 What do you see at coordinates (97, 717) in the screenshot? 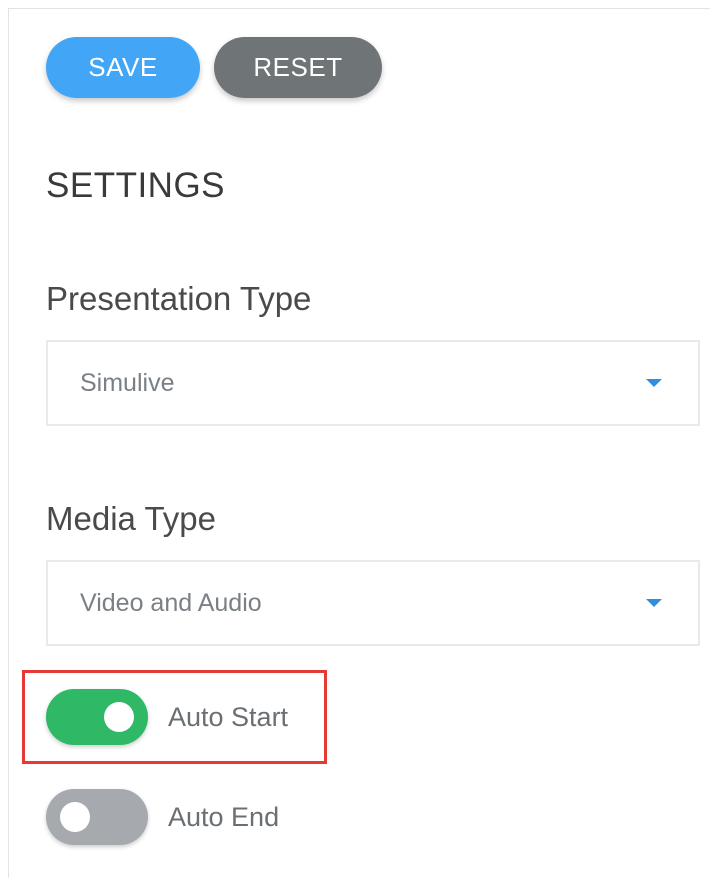
I see `auto-start-toggle` at bounding box center [97, 717].